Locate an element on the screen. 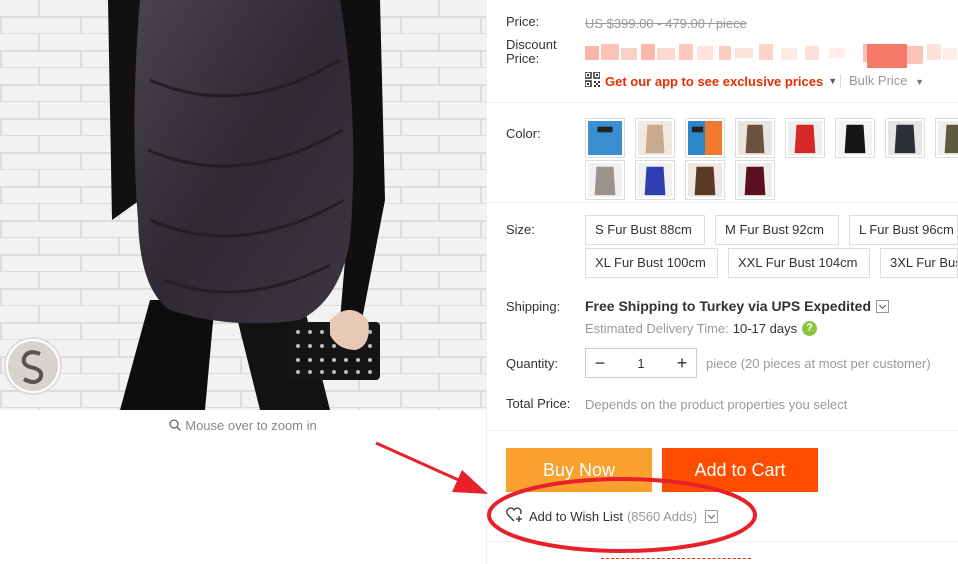 This screenshot has height=564, width=958. app-exclusive-text: Get our app to see exclusive prices is located at coordinates (714, 81).